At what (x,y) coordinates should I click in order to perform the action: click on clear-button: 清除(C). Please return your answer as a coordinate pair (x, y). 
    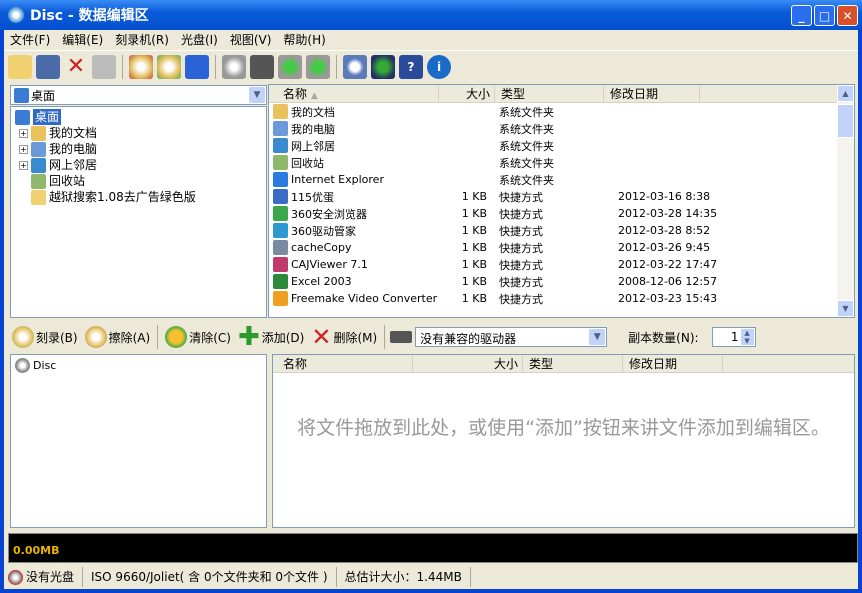
    Looking at the image, I should click on (198, 337).